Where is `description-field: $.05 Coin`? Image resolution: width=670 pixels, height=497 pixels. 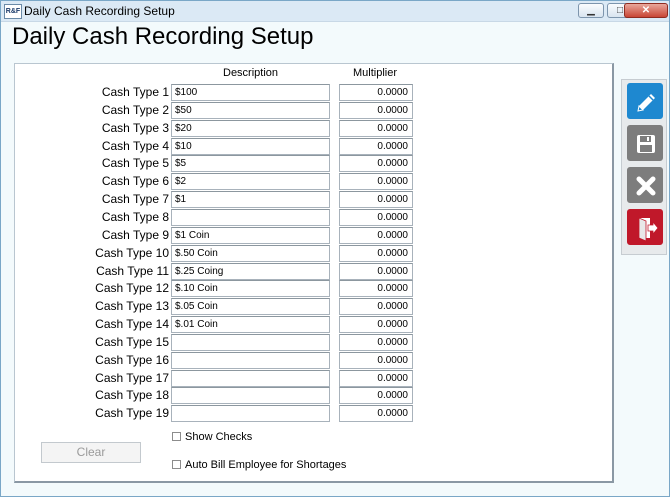 description-field: $.05 Coin is located at coordinates (250, 307).